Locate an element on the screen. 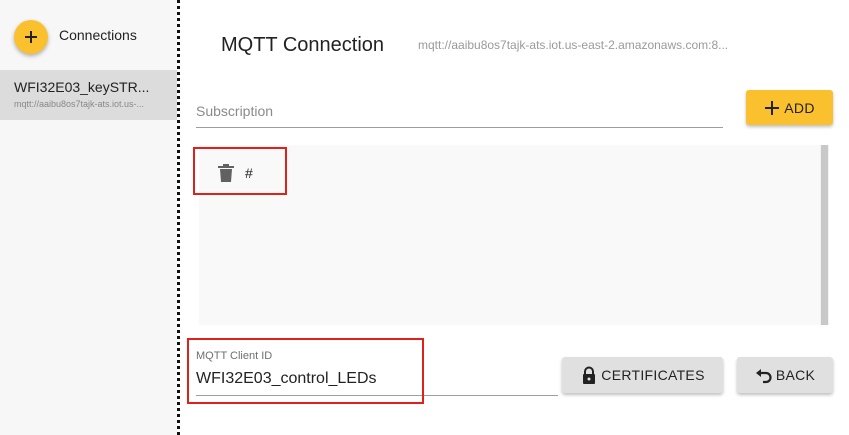  add-connection-button is located at coordinates (31, 37).